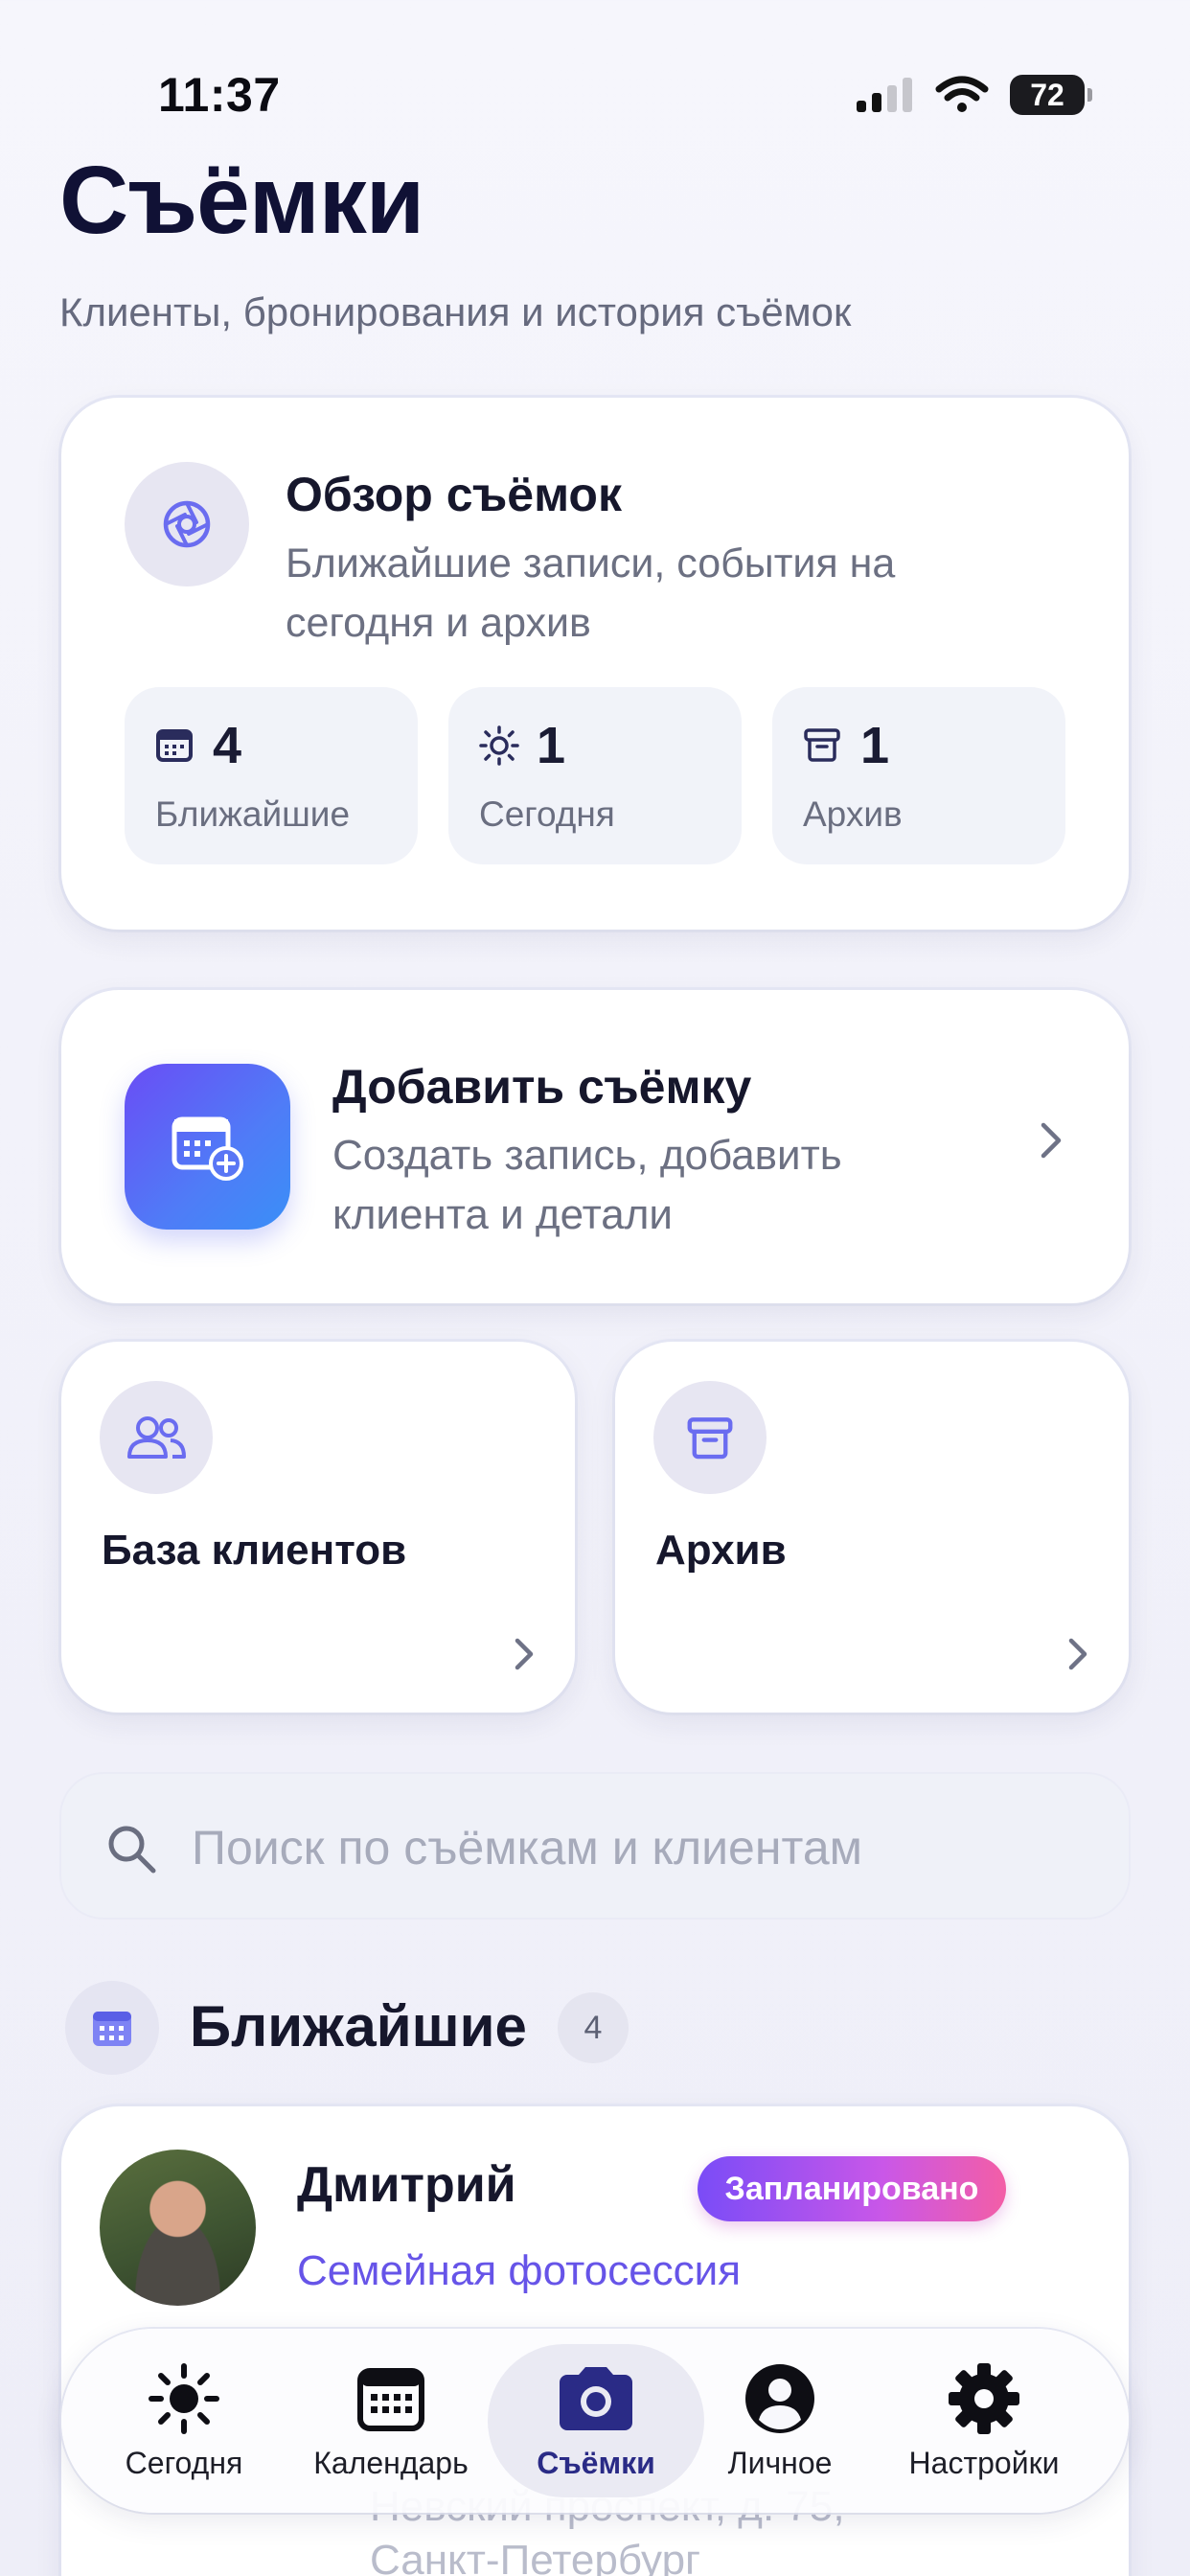 Image resolution: width=1190 pixels, height=2576 pixels. Describe the element at coordinates (596, 2398) in the screenshot. I see `camera-icon` at that location.